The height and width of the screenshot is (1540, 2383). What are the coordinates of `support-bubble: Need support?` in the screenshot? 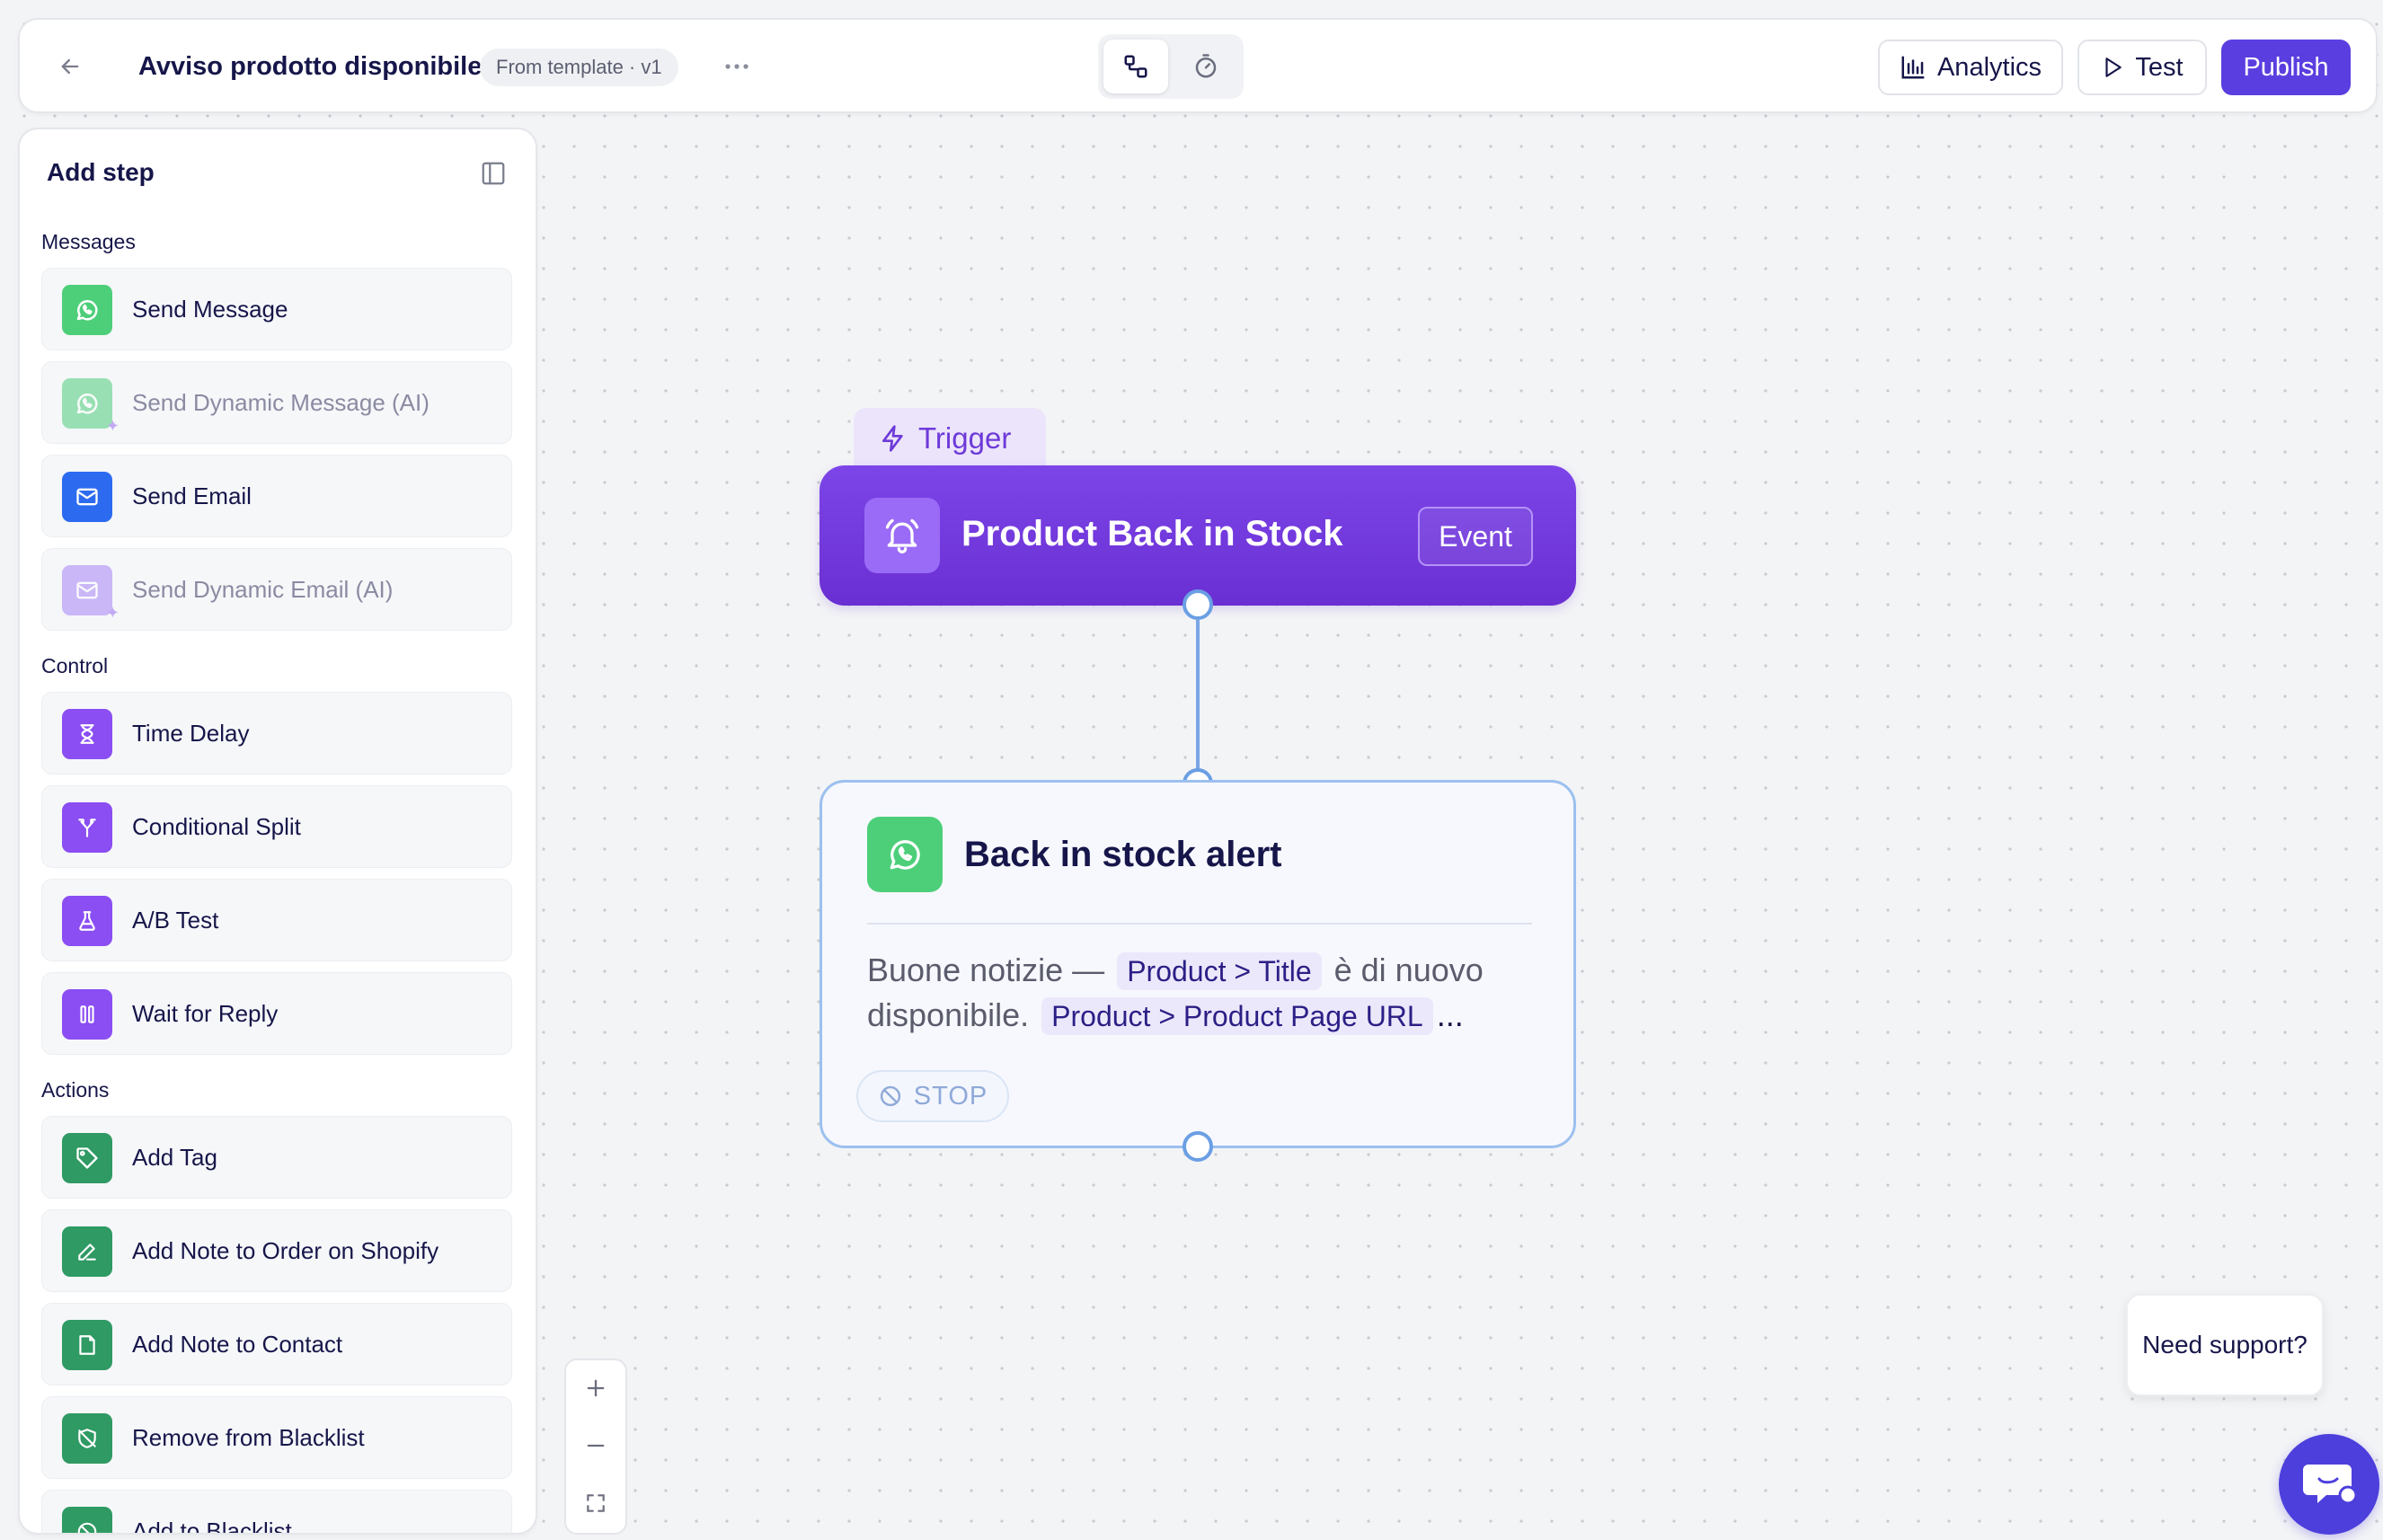 It's located at (2225, 1345).